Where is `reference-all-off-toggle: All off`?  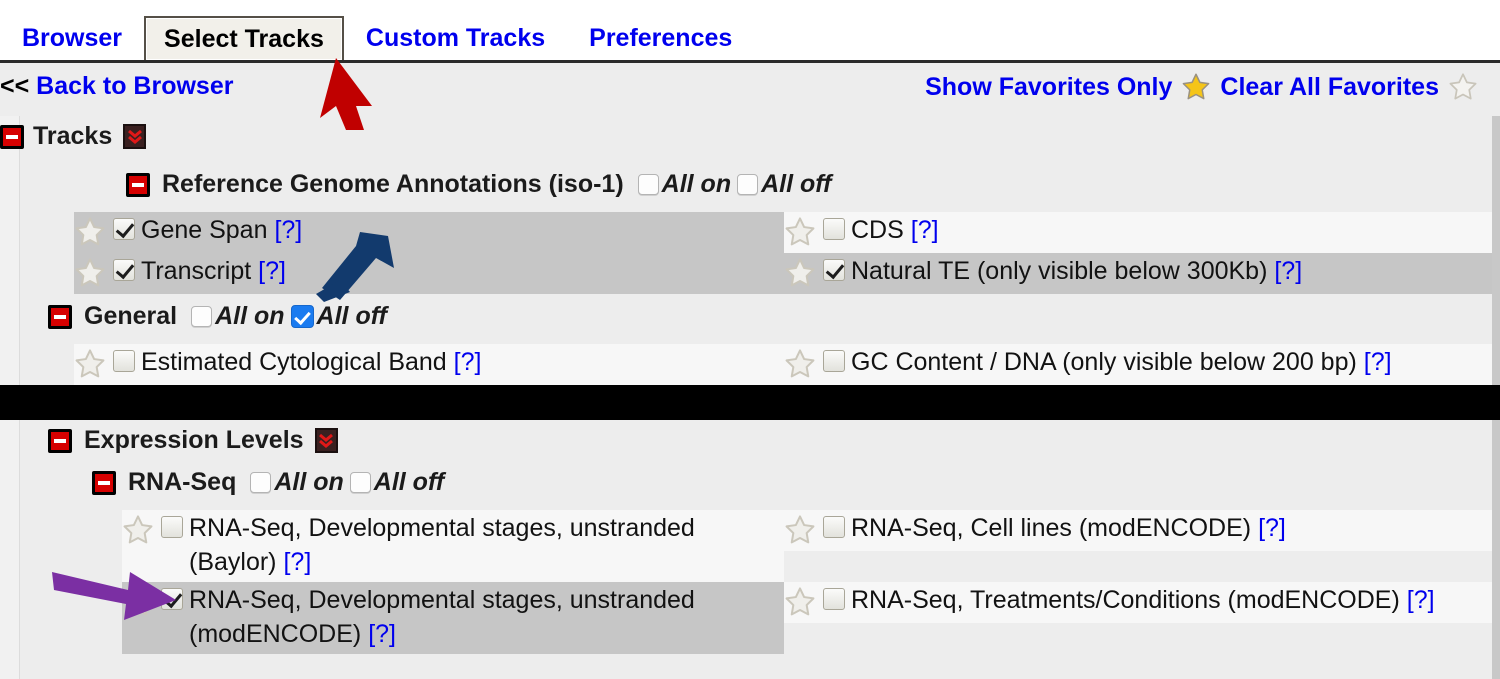 reference-all-off-toggle: All off is located at coordinates (784, 184).